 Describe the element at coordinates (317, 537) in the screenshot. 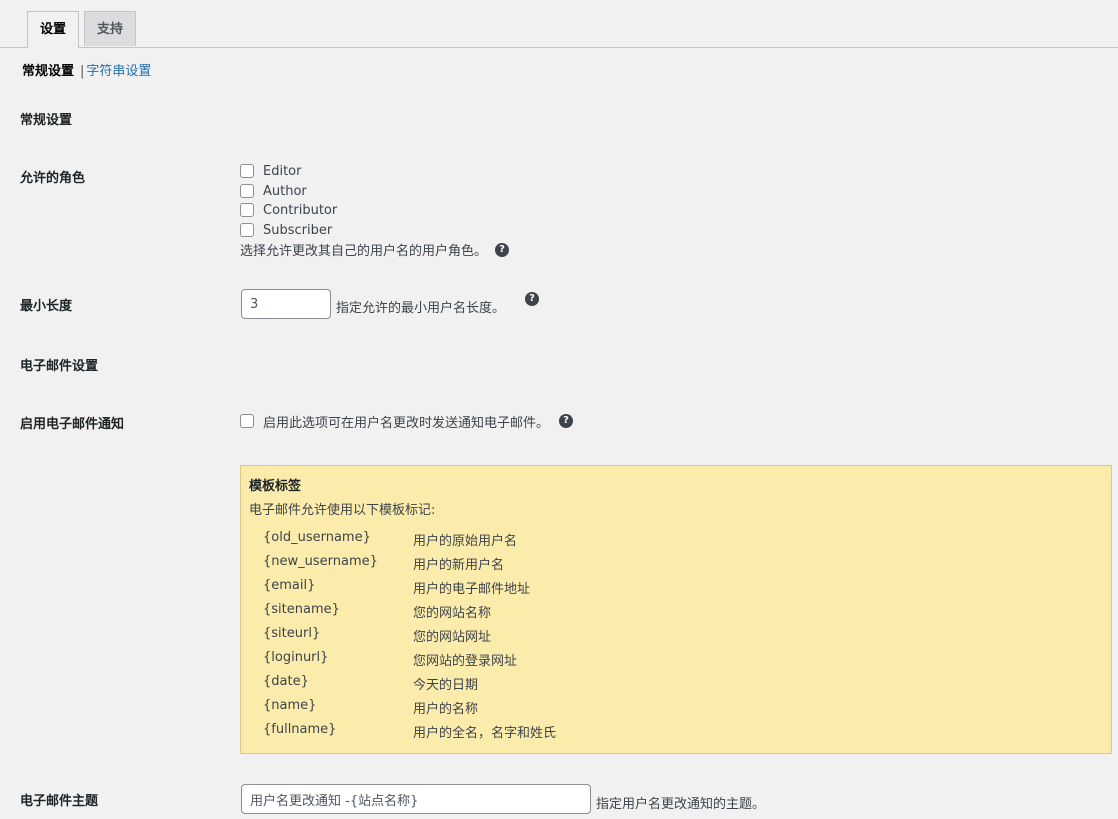

I see `template-tag: {old_username}` at that location.